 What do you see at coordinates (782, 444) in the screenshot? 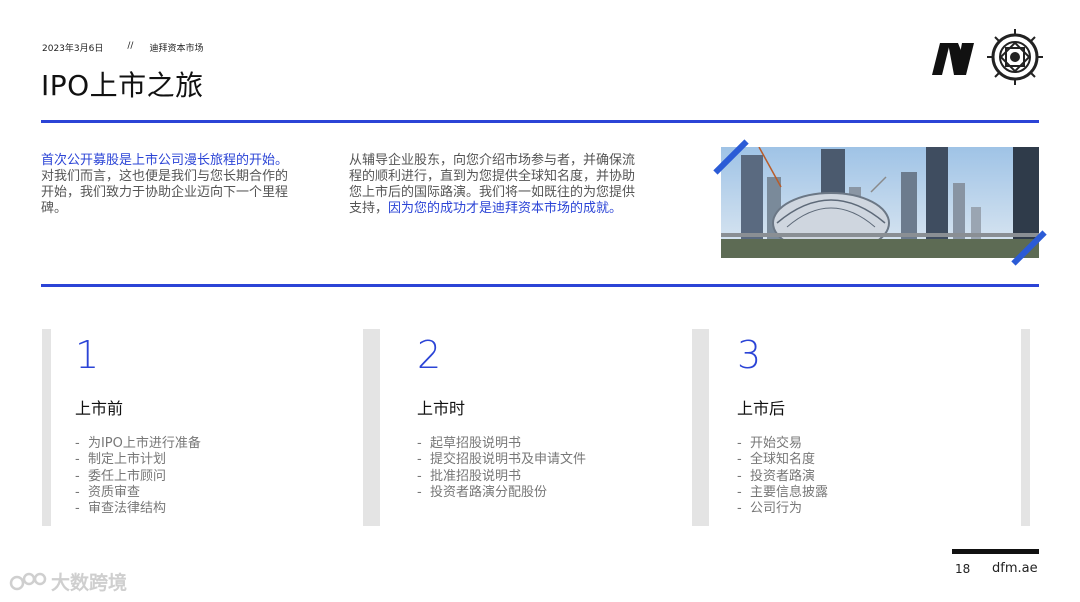
I see `list-item: 开始交易` at bounding box center [782, 444].